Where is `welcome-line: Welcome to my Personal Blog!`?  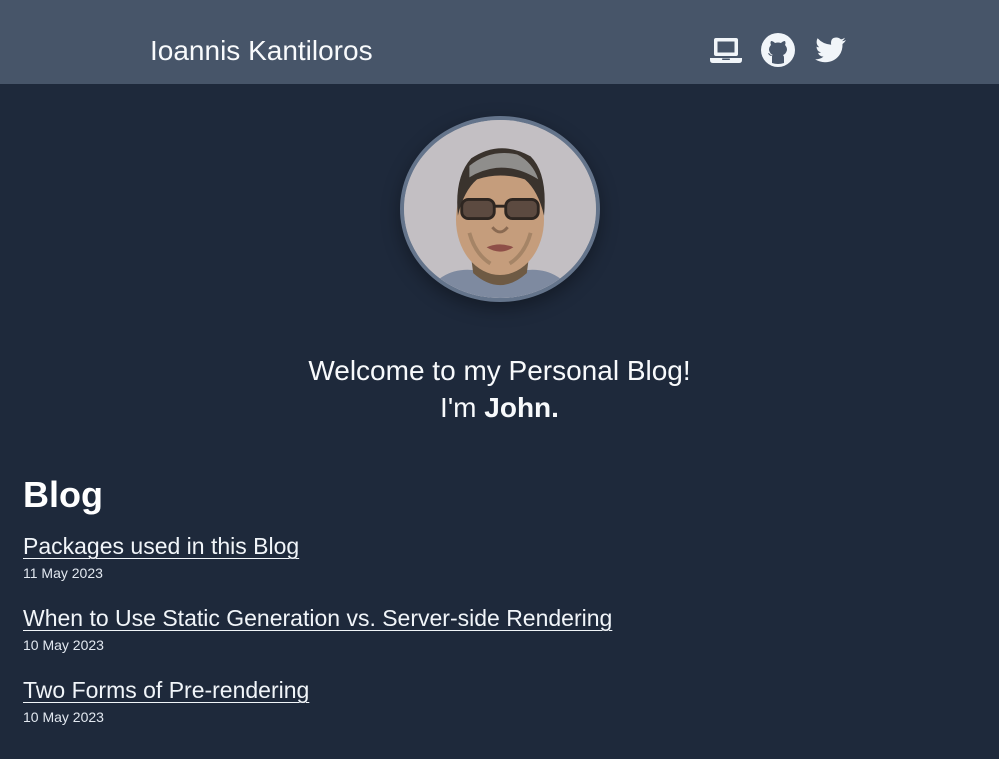 welcome-line: Welcome to my Personal Blog! is located at coordinates (499, 370).